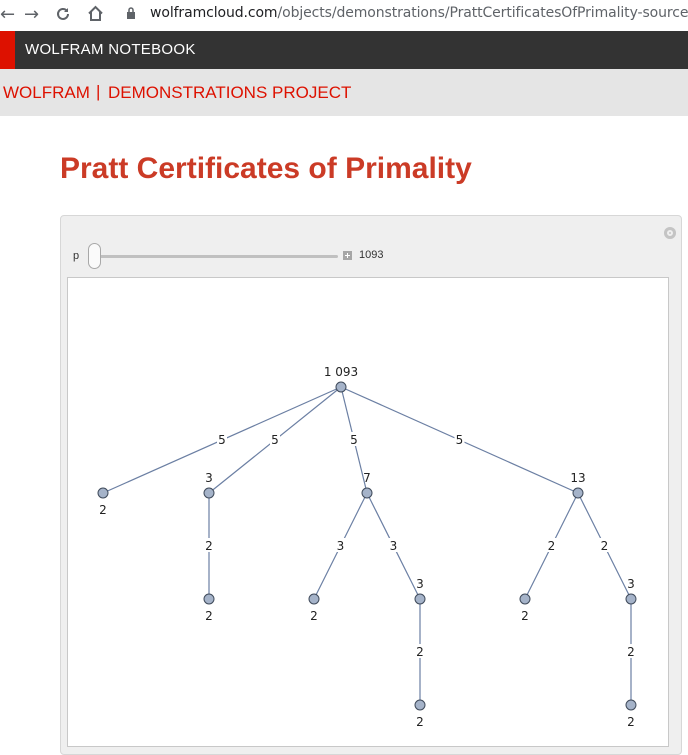 This screenshot has height=755, width=688. Describe the element at coordinates (341, 372) in the screenshot. I see `node-label: 1 093` at that location.